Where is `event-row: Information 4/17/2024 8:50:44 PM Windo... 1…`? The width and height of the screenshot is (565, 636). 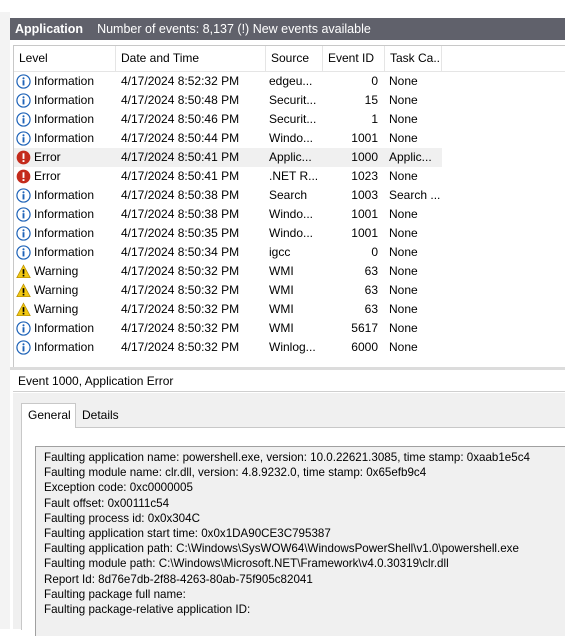
event-row: Information 4/17/2024 8:50:44 PM Windo... 1… is located at coordinates (289, 138).